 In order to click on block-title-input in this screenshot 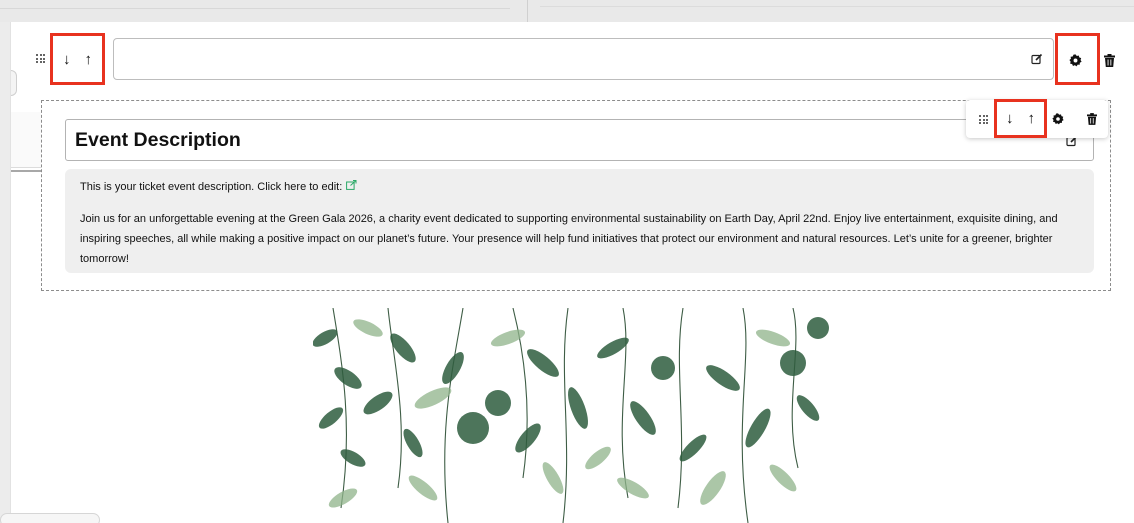, I will do `click(583, 59)`.